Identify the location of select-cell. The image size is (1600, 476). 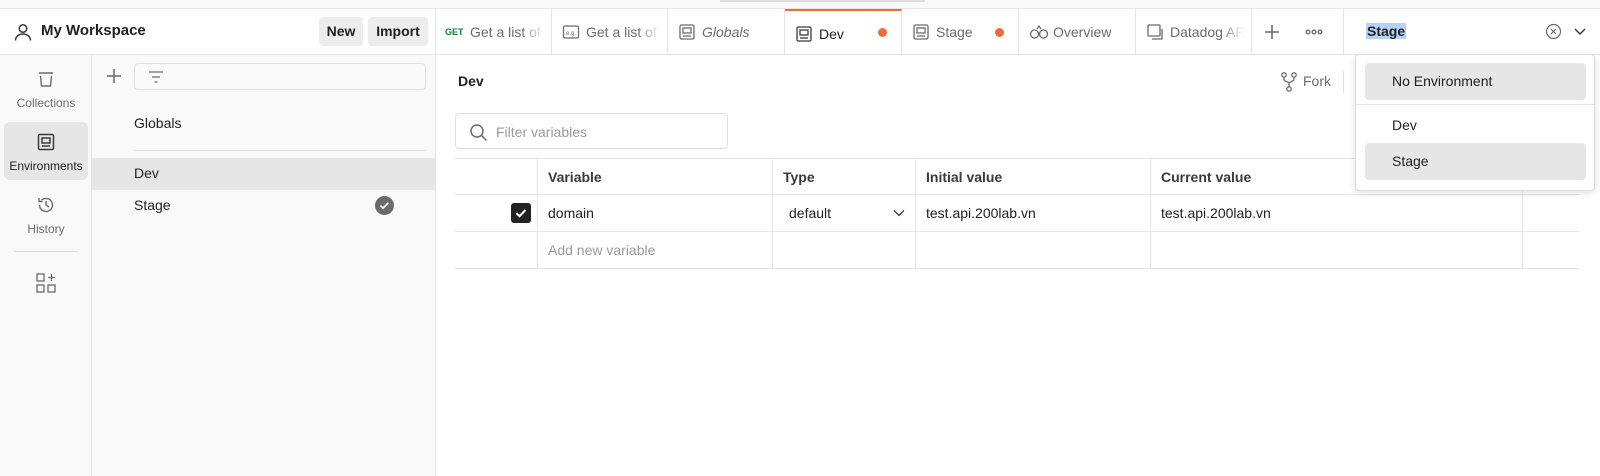
(496, 213).